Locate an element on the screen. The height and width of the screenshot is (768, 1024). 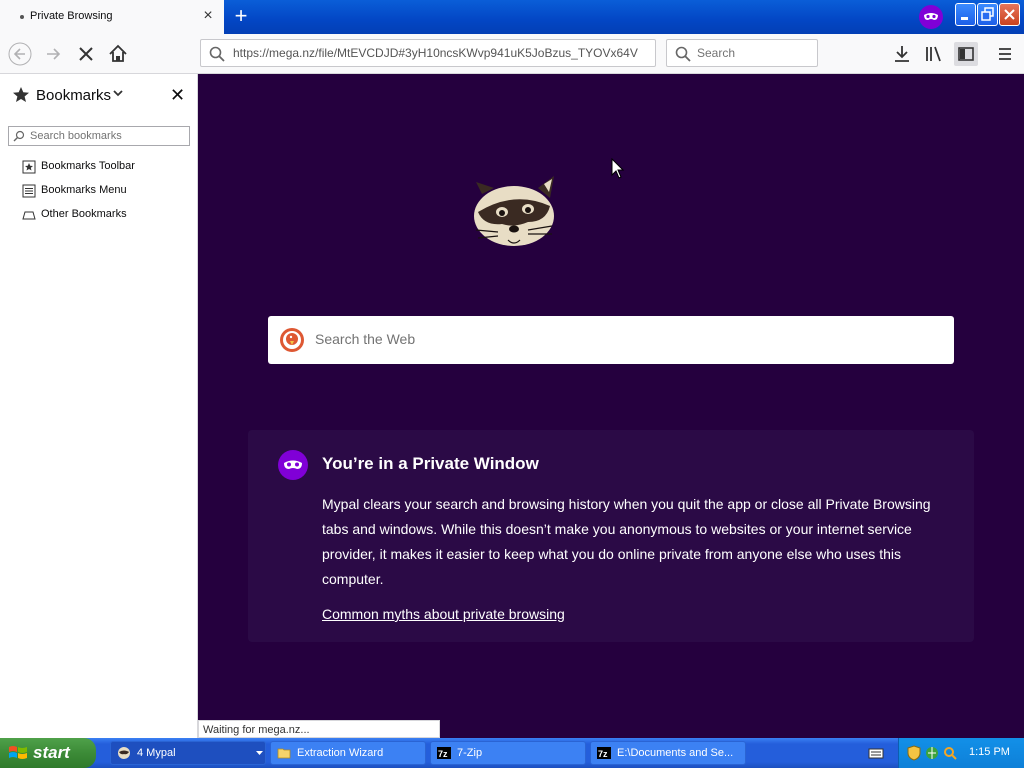
duckduckgo-icon is located at coordinates (292, 340).